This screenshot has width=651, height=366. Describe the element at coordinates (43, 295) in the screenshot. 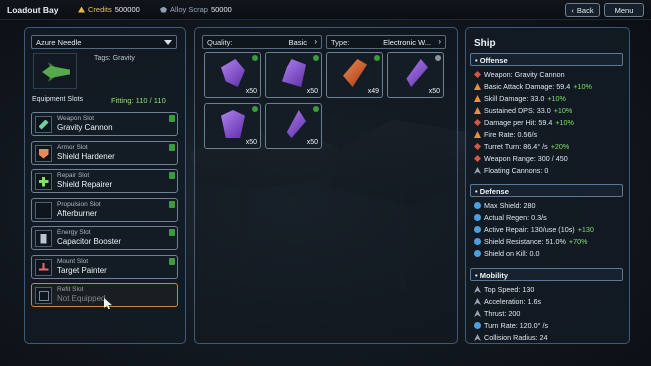

I see `refit-icon` at that location.